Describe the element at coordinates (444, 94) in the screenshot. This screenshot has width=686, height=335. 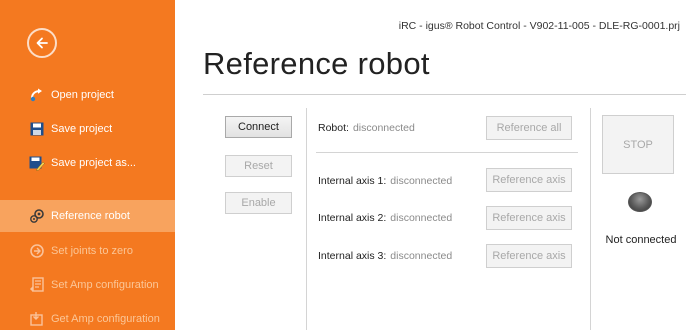
I see `title-divider` at that location.